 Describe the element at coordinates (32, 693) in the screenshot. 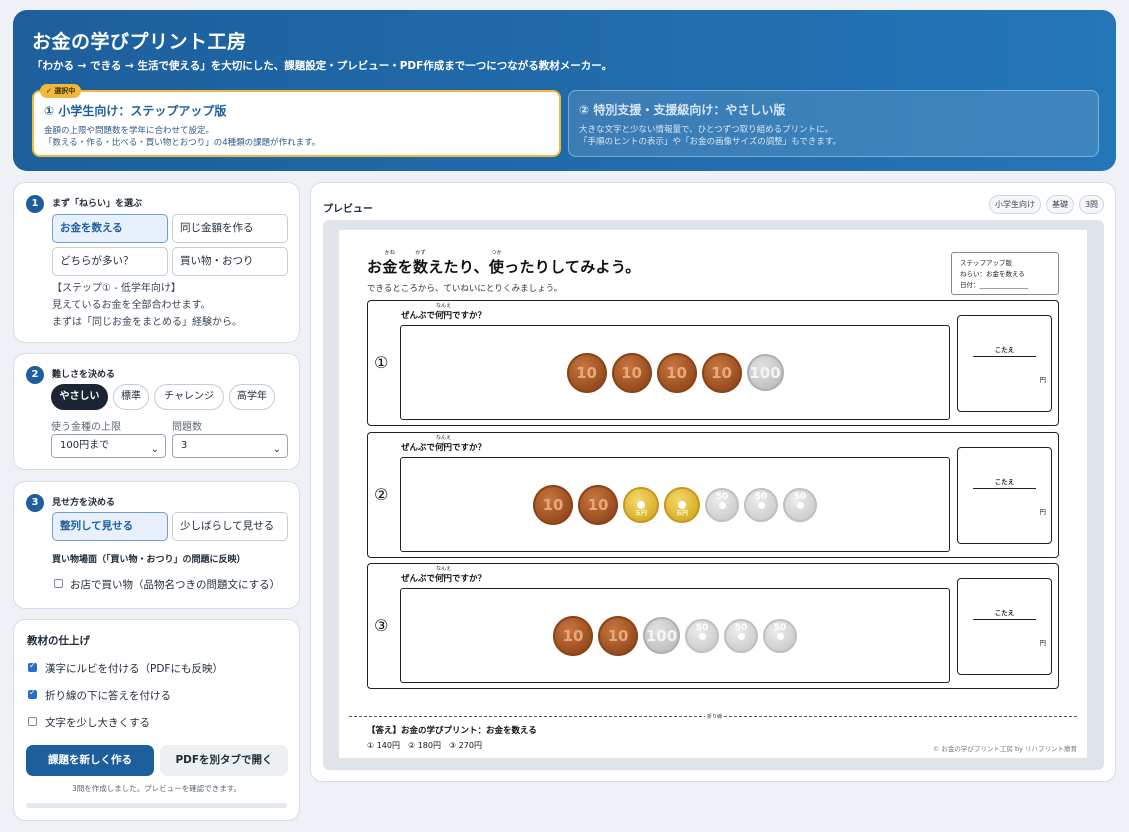

I see `answers-checkbox` at that location.